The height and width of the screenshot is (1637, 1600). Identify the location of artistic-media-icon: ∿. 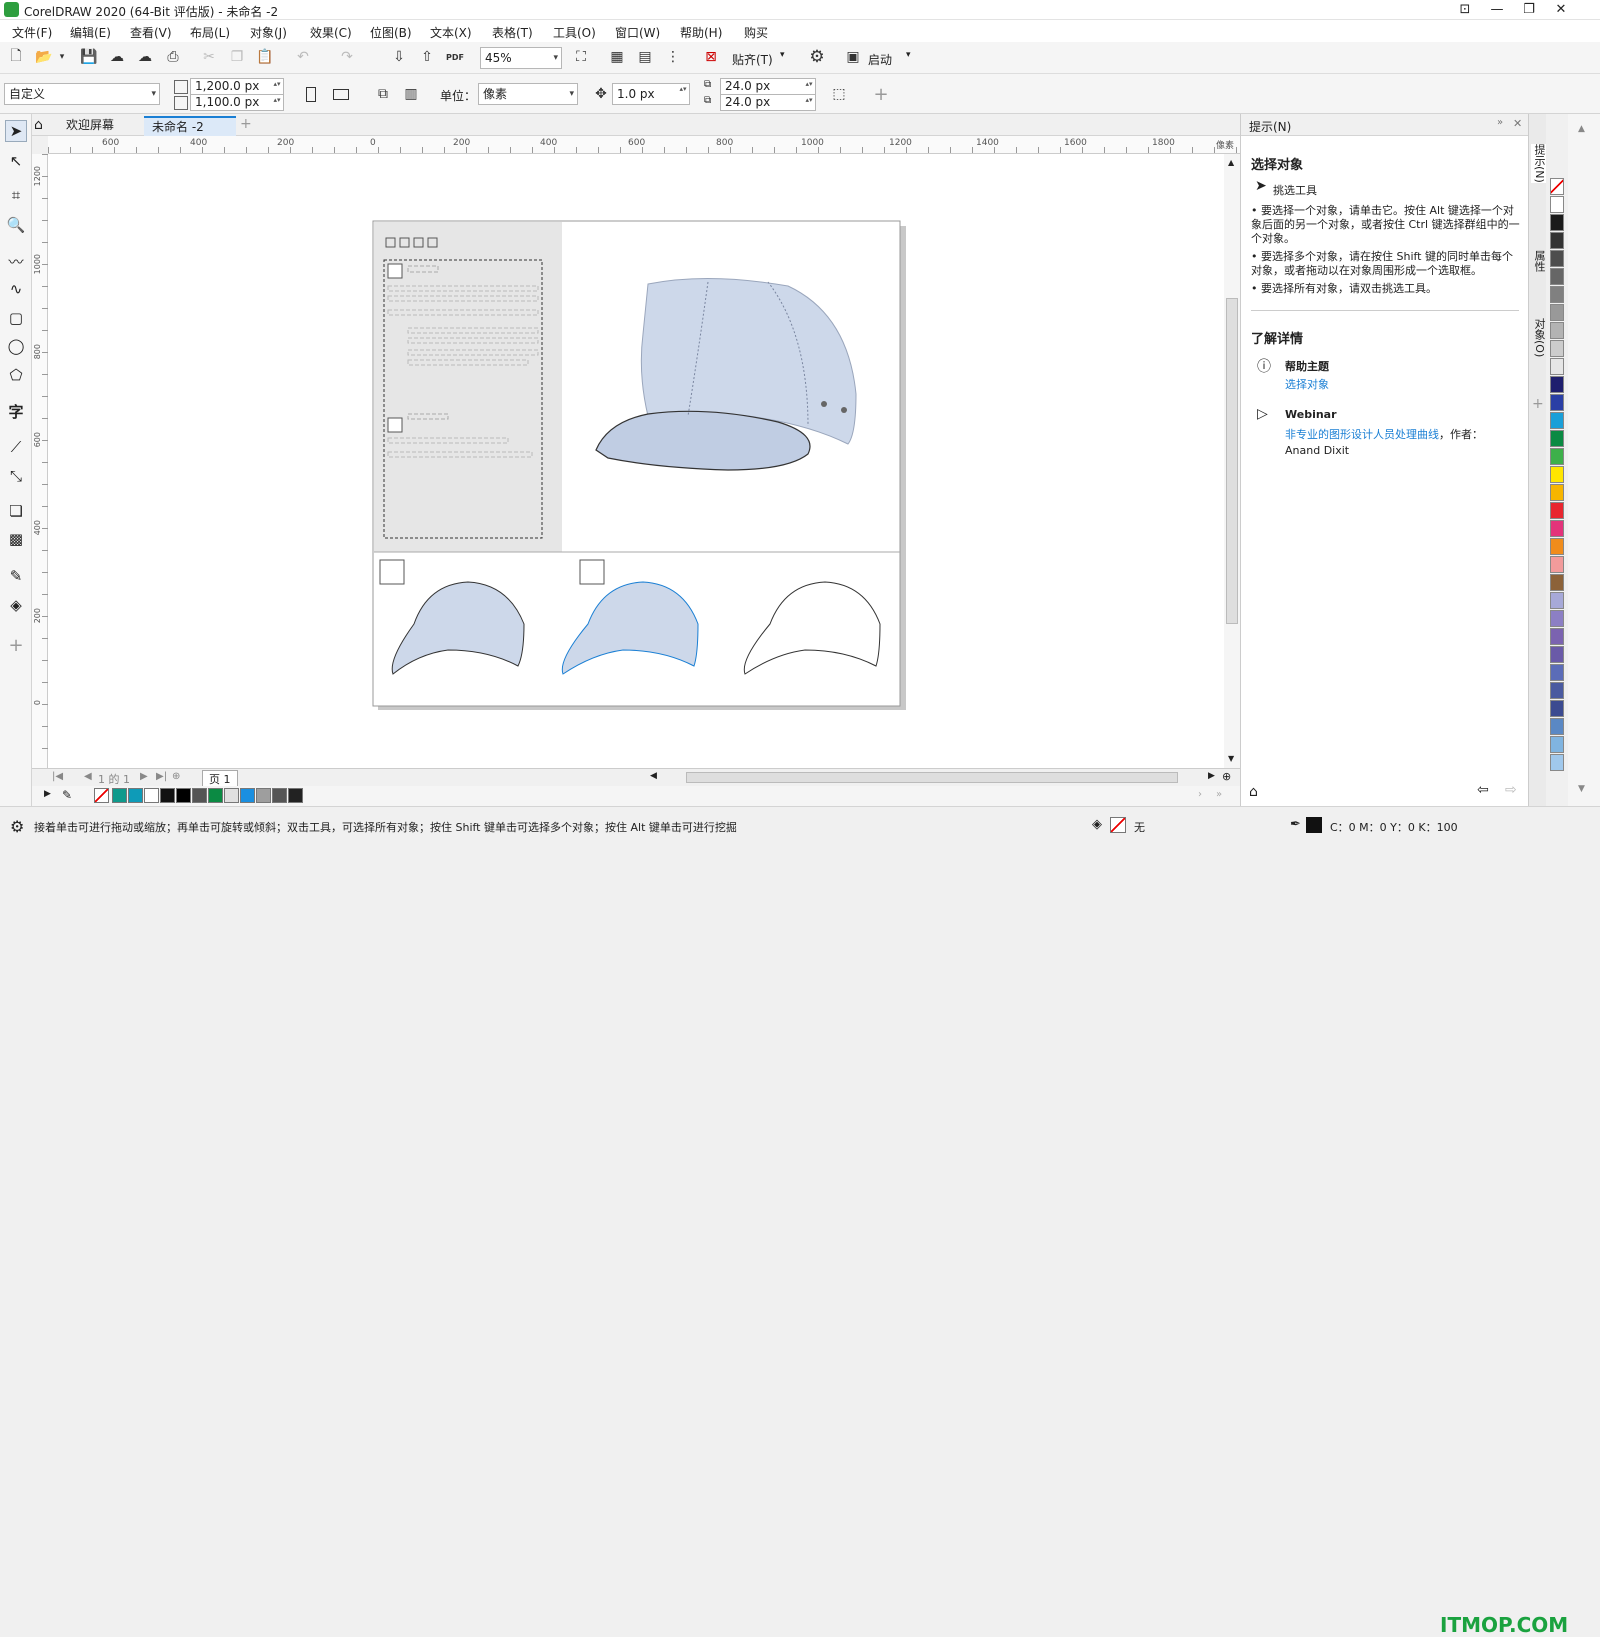
(16, 289).